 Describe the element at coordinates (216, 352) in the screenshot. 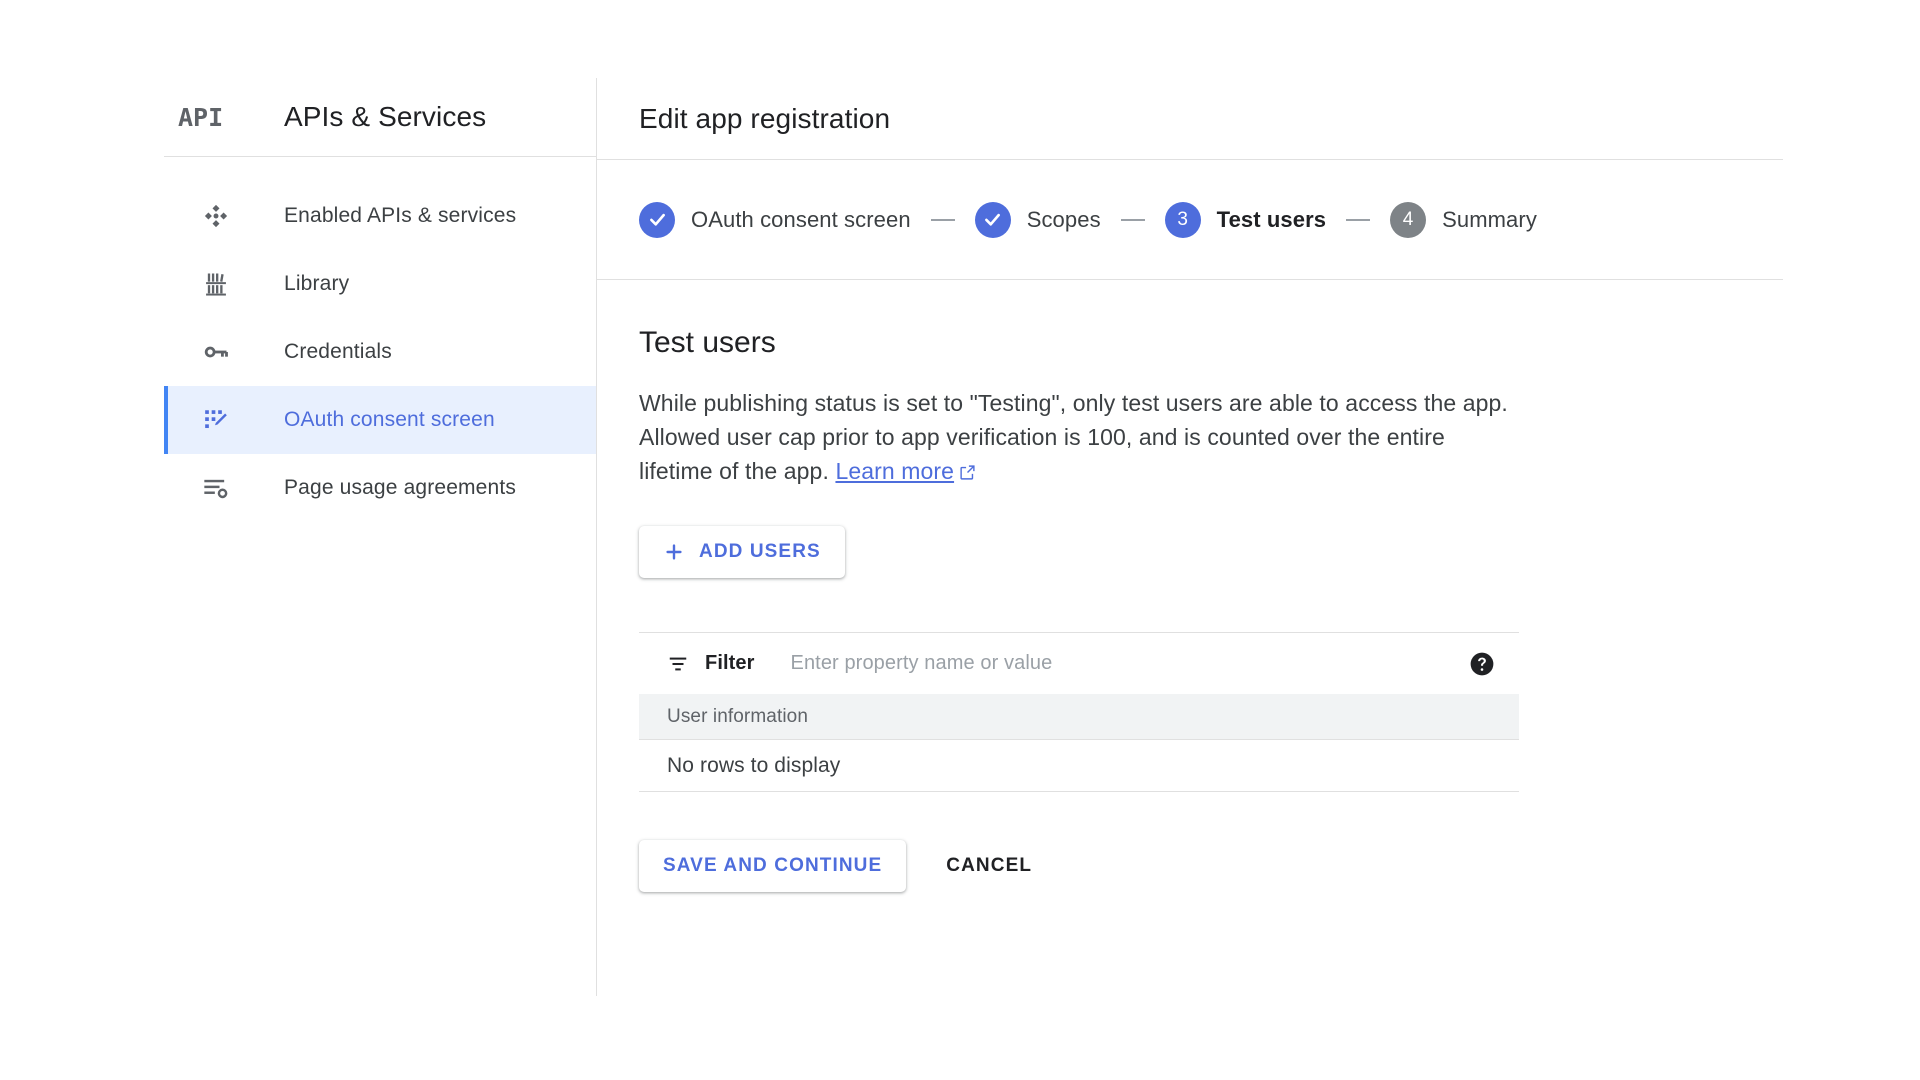

I see `key-icon` at that location.